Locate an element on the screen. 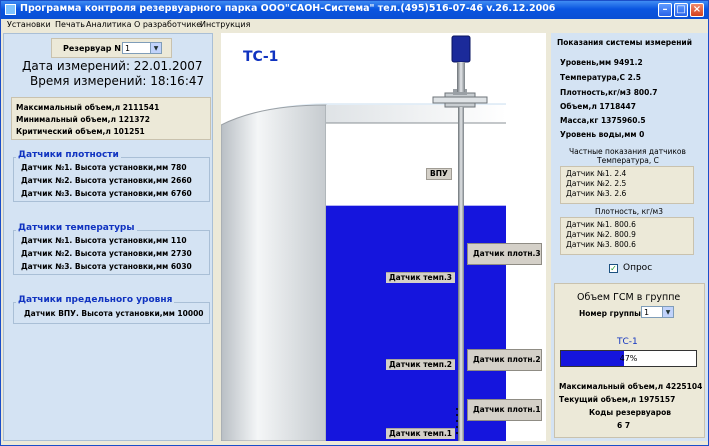 This screenshot has height=446, width=709. group-volume-title: Объем ГСМ в группе is located at coordinates (629, 297).